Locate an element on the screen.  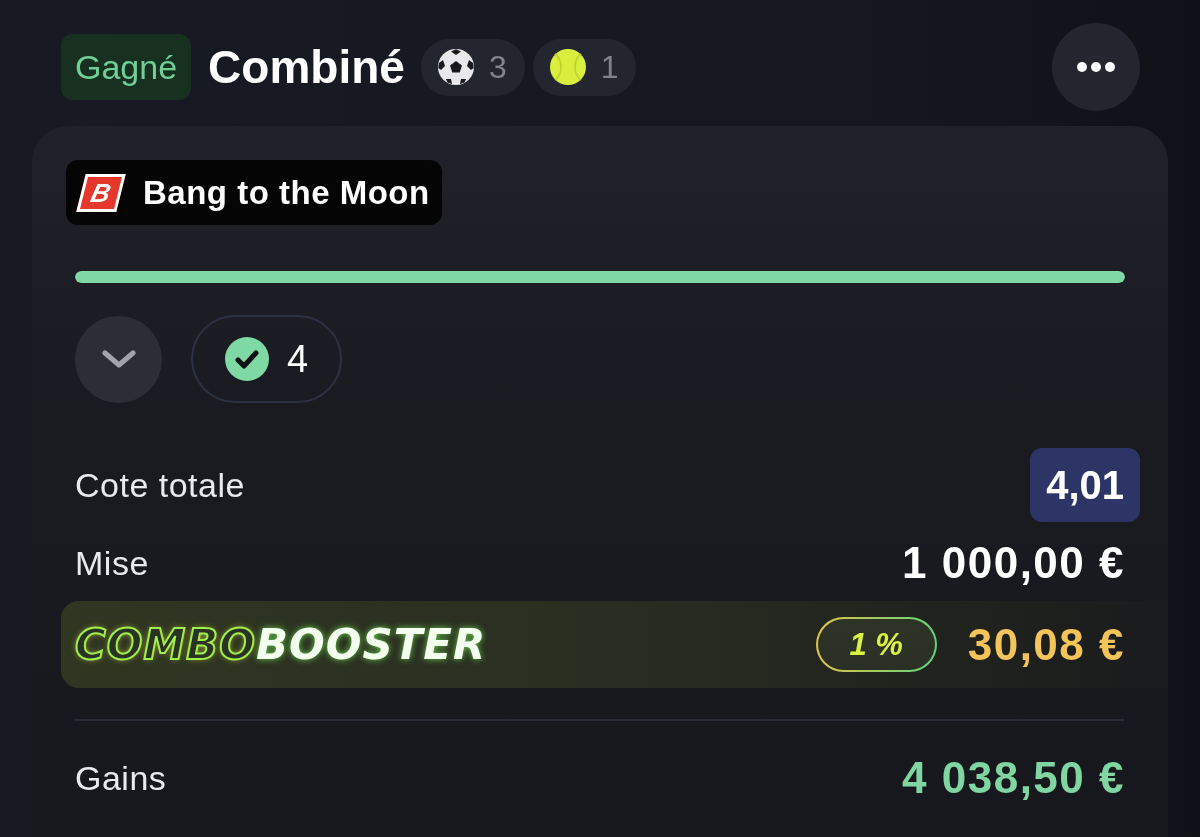
row-label: Mise is located at coordinates (112, 563).